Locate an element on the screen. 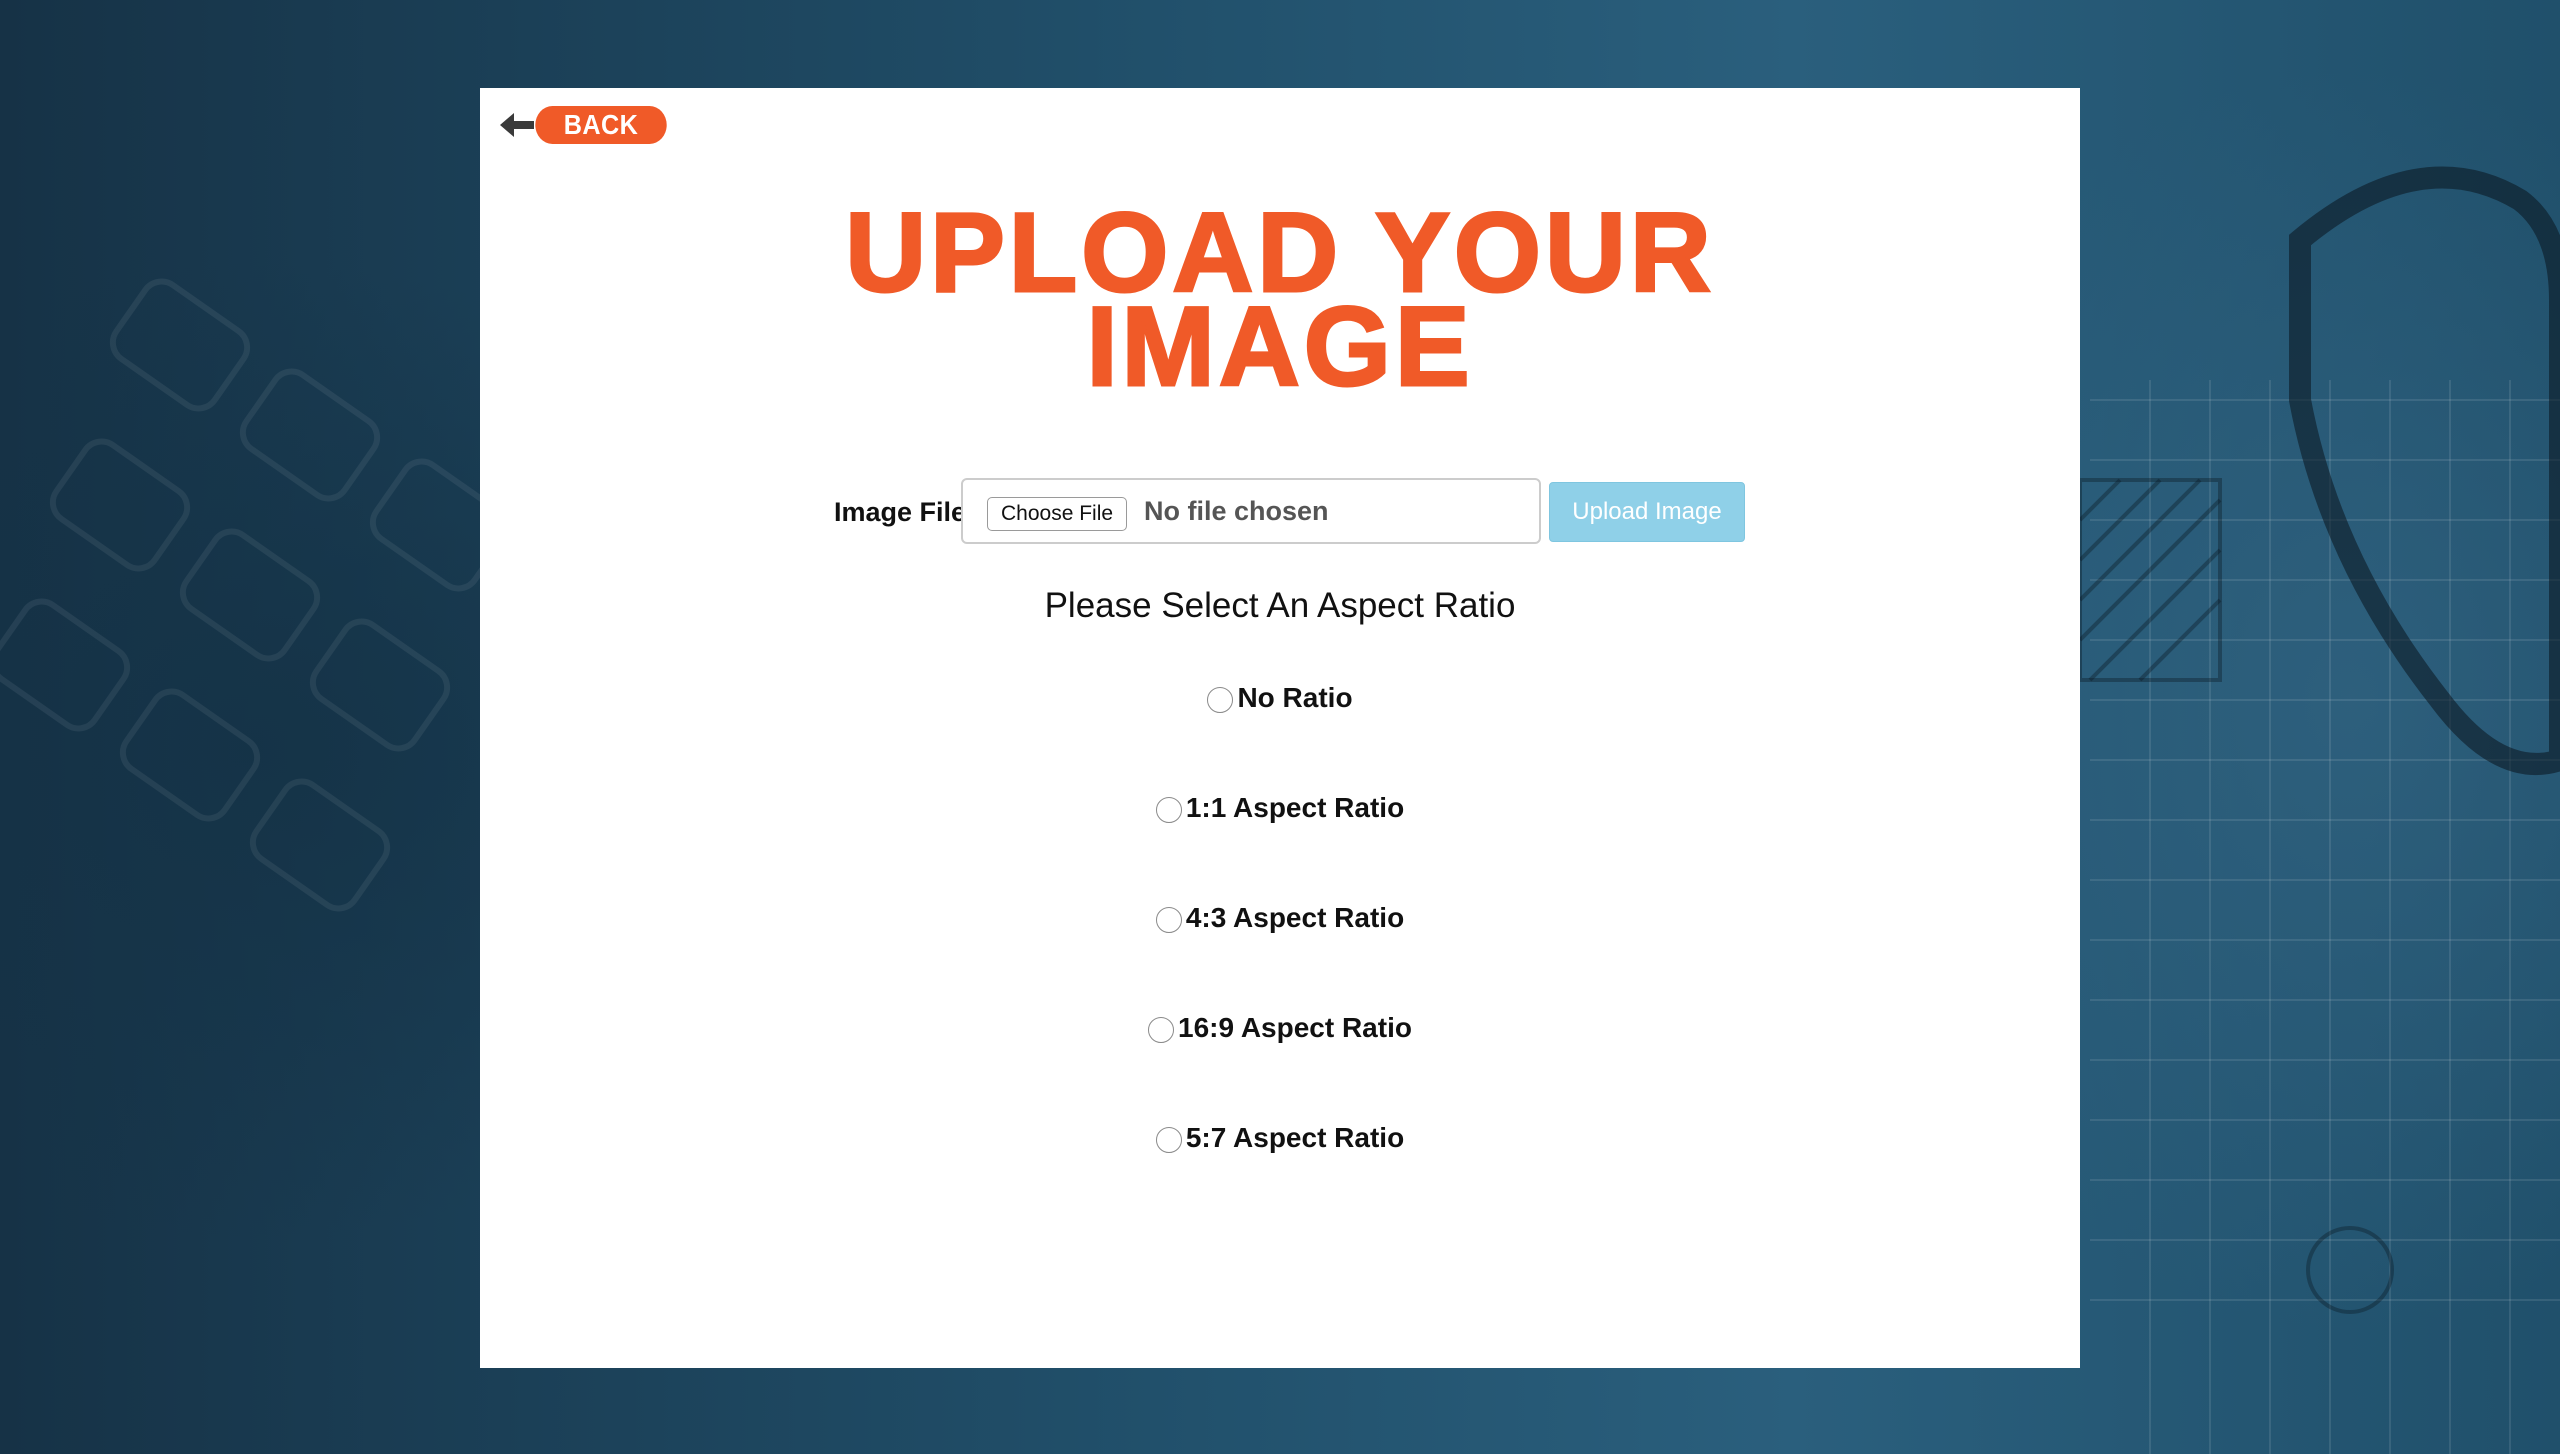 This screenshot has height=1454, width=2560. ratio-label: 1:1 Aspect Ratio is located at coordinates (1295, 807).